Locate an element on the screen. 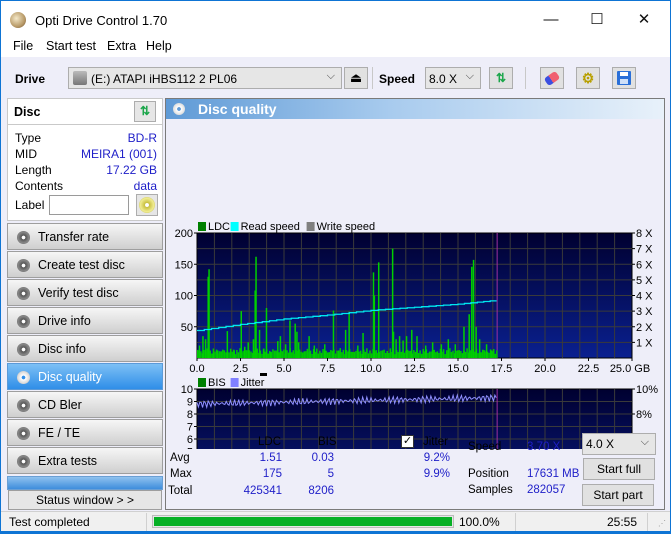 The width and height of the screenshot is (671, 534). menu-file: File is located at coordinates (23, 46).